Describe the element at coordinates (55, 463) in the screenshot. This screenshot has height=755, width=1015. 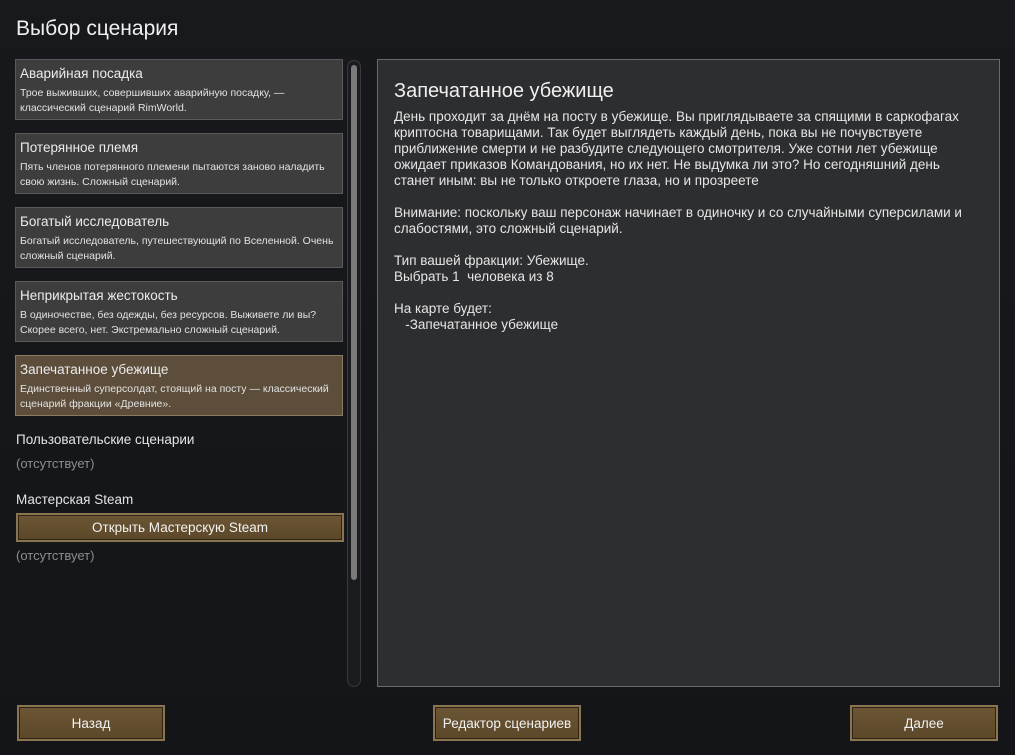
I see `custom-scenarios-empty: (отсутствует)` at that location.